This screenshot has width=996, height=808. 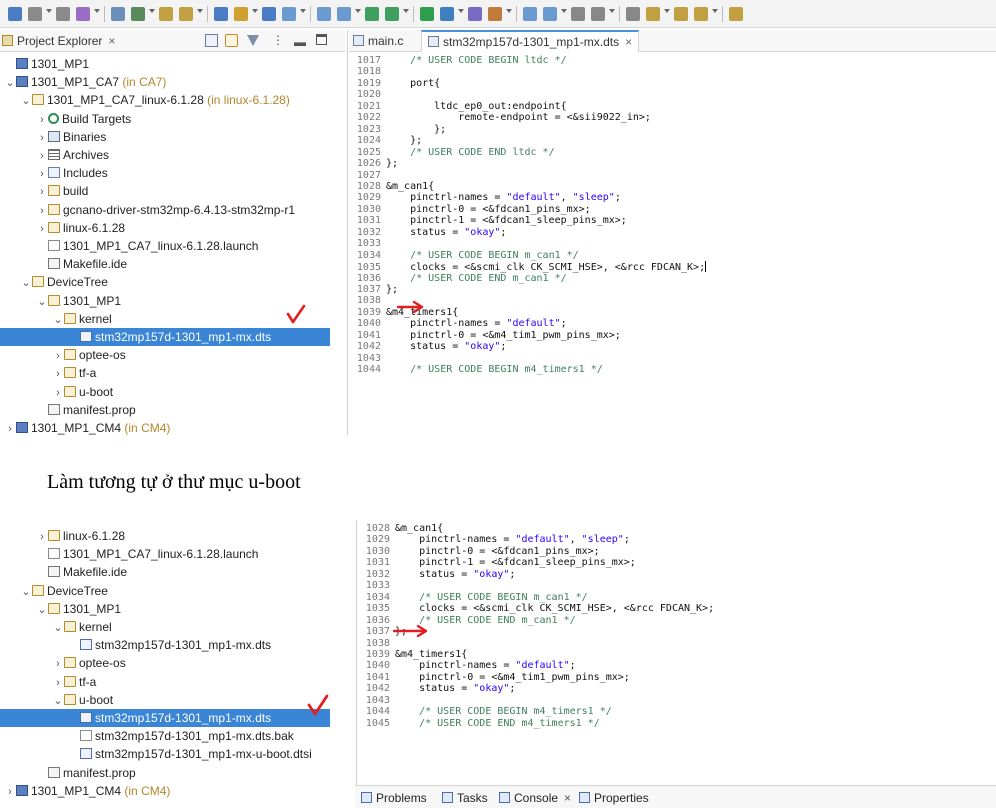 I want to click on save-icon, so click(x=35, y=14).